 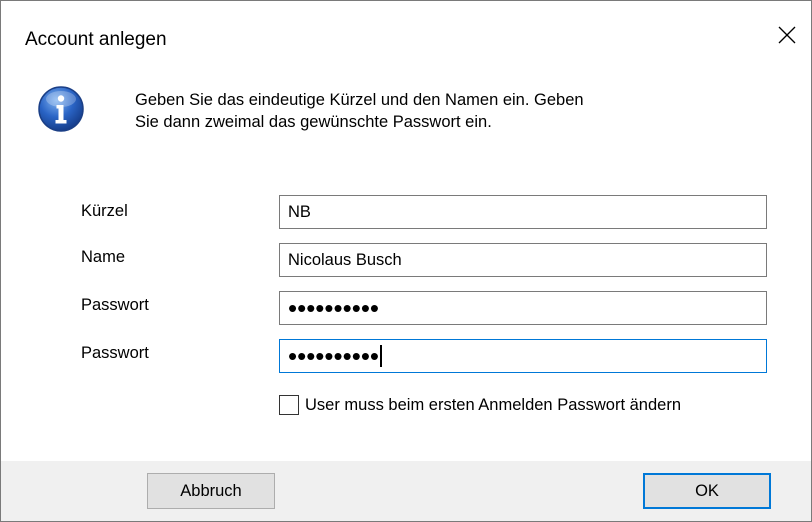 What do you see at coordinates (115, 305) in the screenshot?
I see `password-label: Passwort` at bounding box center [115, 305].